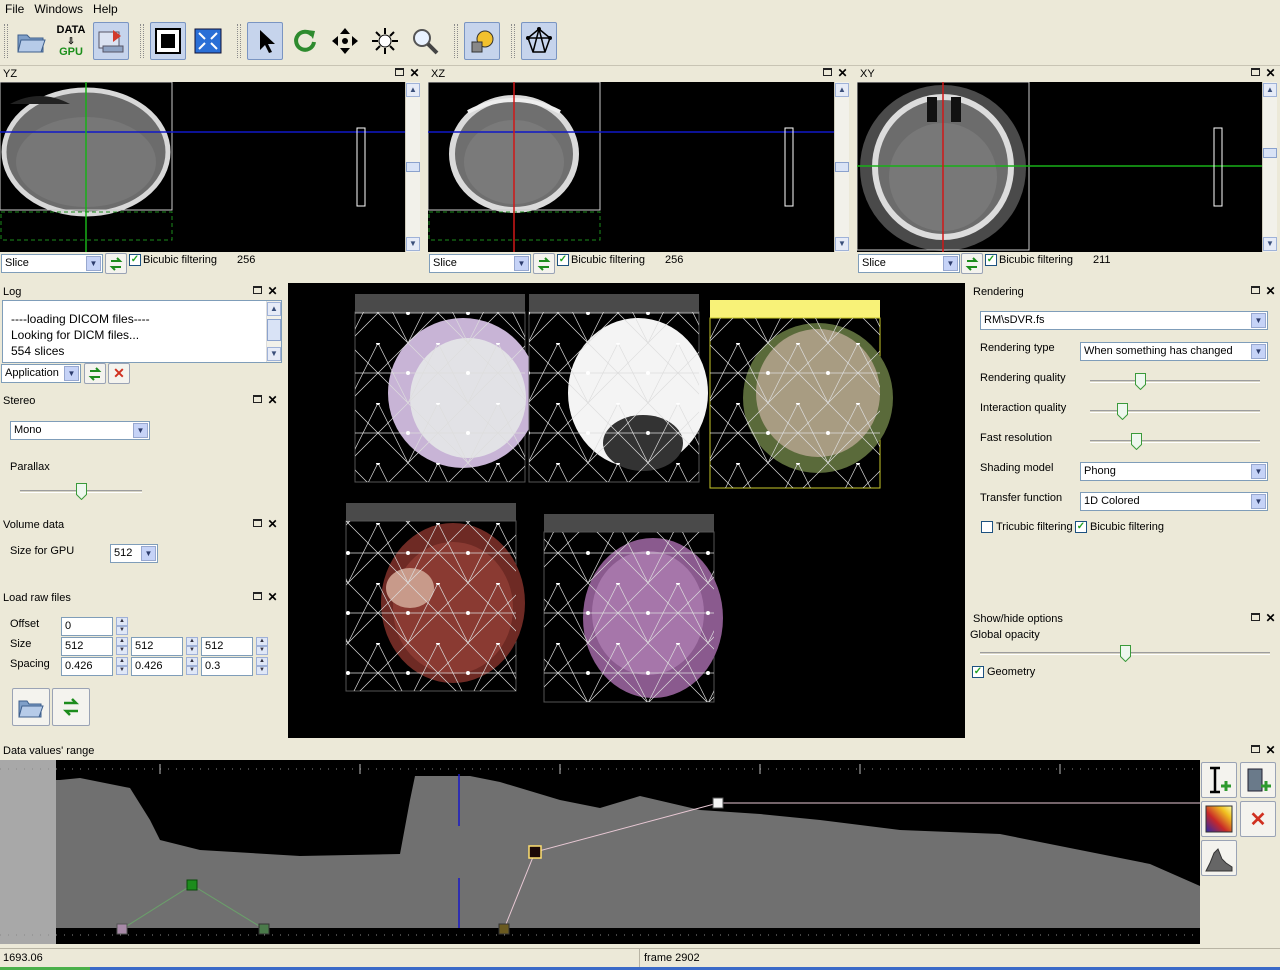 The height and width of the screenshot is (970, 1280). What do you see at coordinates (1255, 291) in the screenshot?
I see `rendering-float-button` at bounding box center [1255, 291].